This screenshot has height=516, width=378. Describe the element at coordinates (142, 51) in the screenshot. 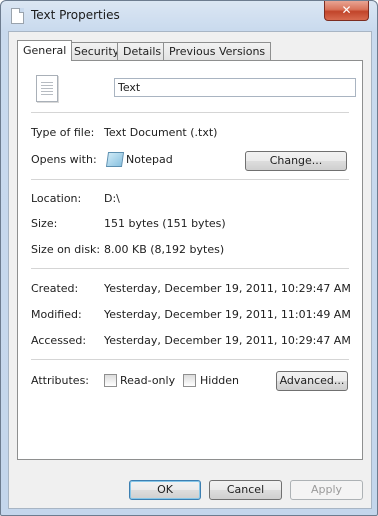

I see `tab-details: Details` at that location.